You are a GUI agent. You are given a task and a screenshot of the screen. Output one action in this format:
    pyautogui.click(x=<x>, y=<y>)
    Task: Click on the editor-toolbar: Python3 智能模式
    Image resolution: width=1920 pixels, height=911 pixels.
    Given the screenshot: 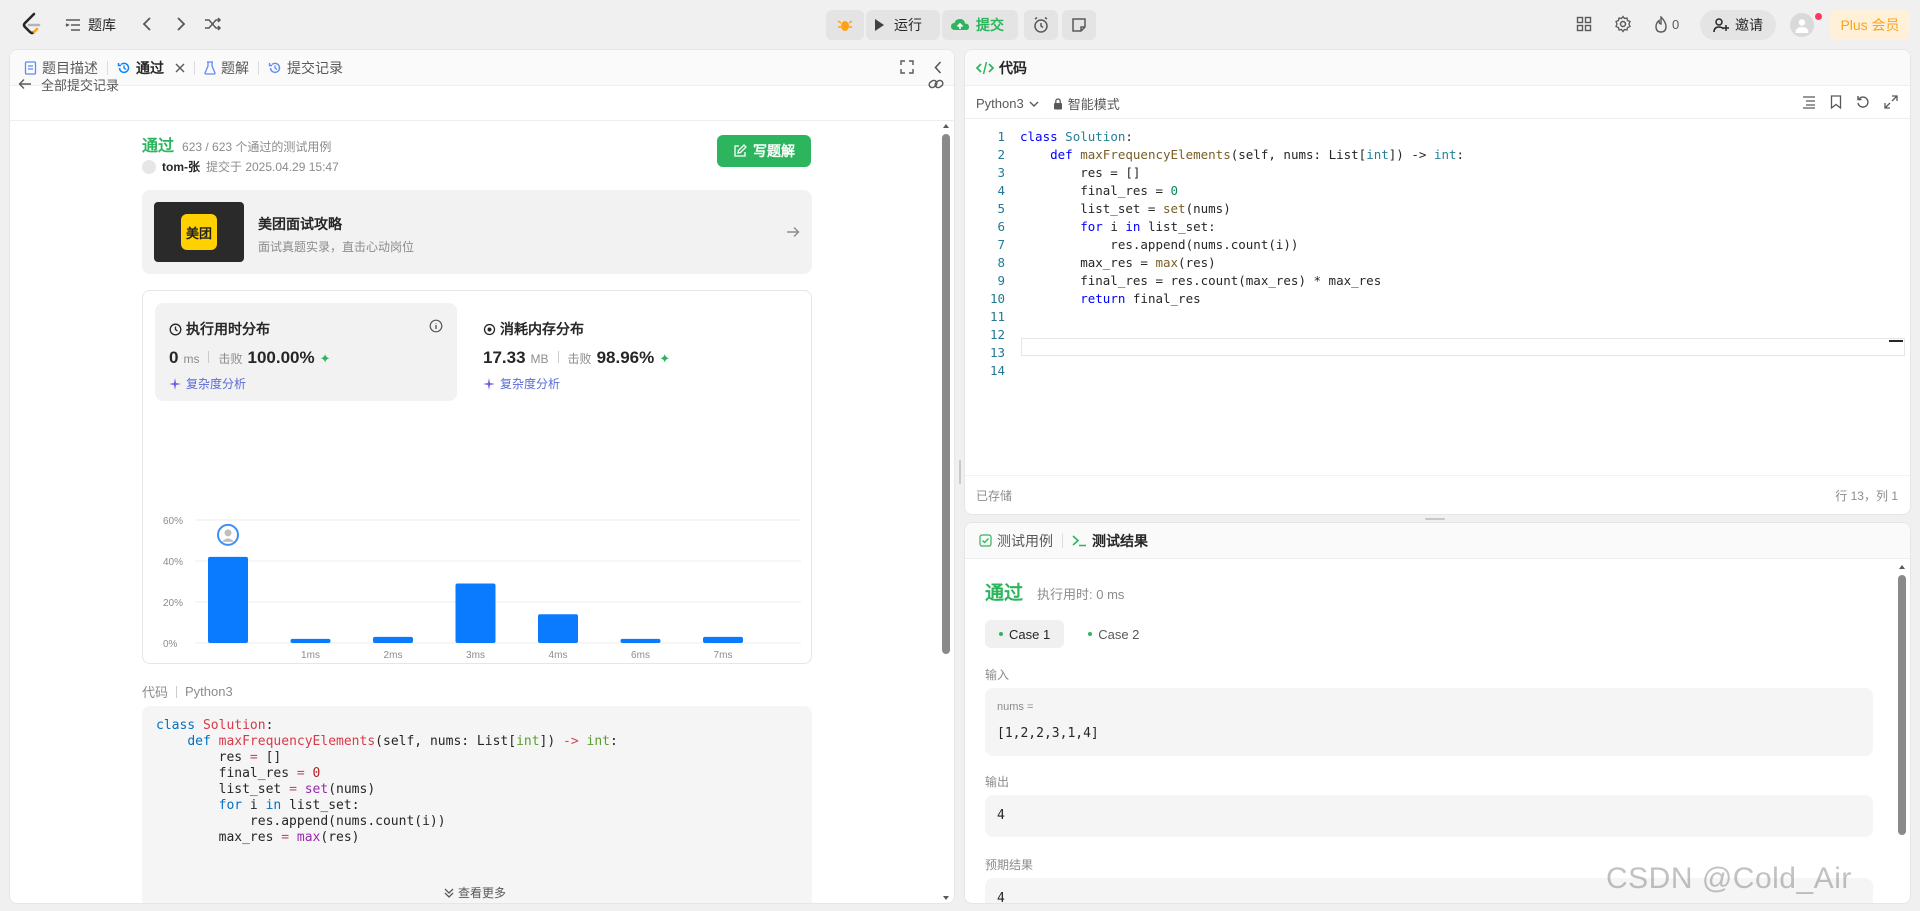 What is the action you would take?
    pyautogui.click(x=1048, y=103)
    